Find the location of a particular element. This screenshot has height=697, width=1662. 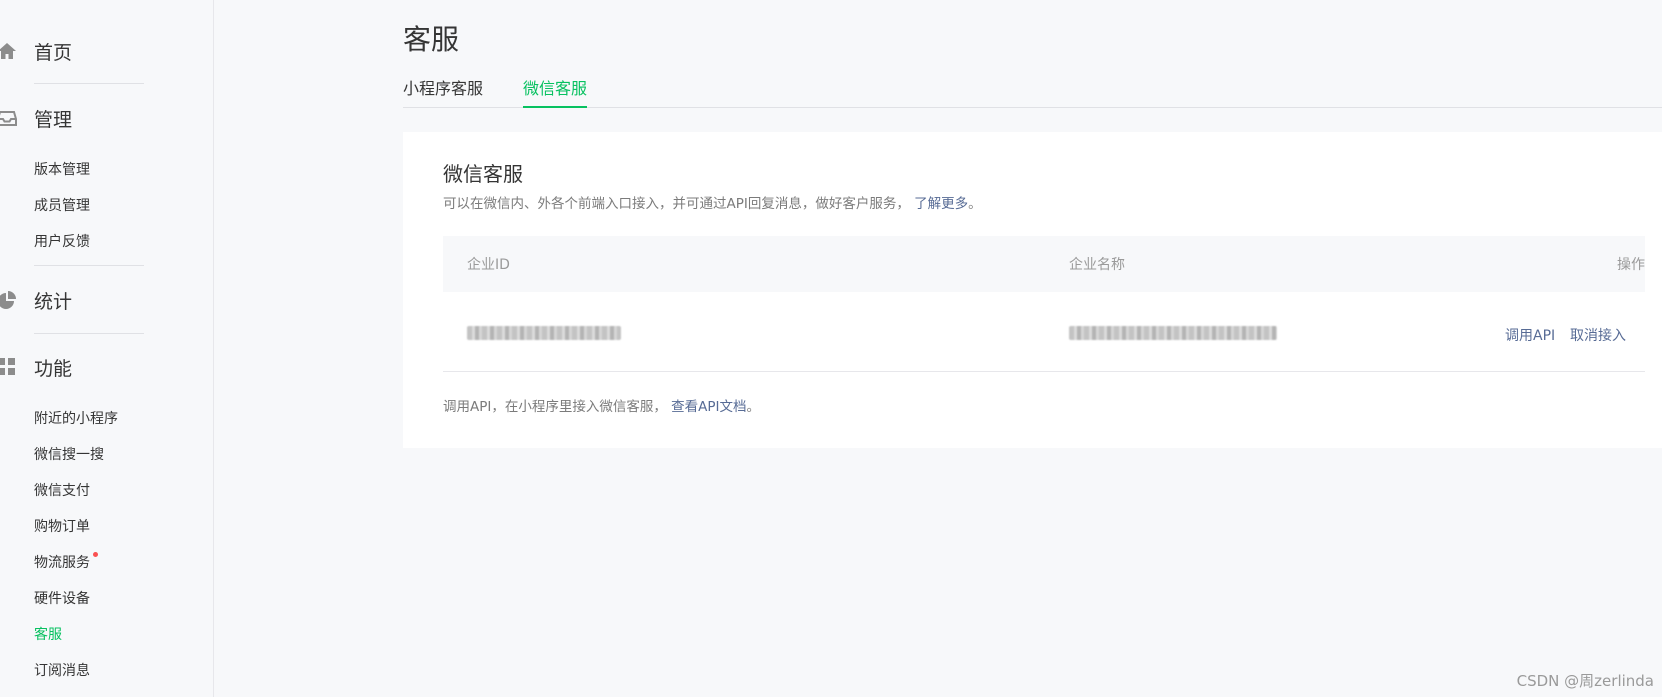

grid-icon is located at coordinates (9, 367).